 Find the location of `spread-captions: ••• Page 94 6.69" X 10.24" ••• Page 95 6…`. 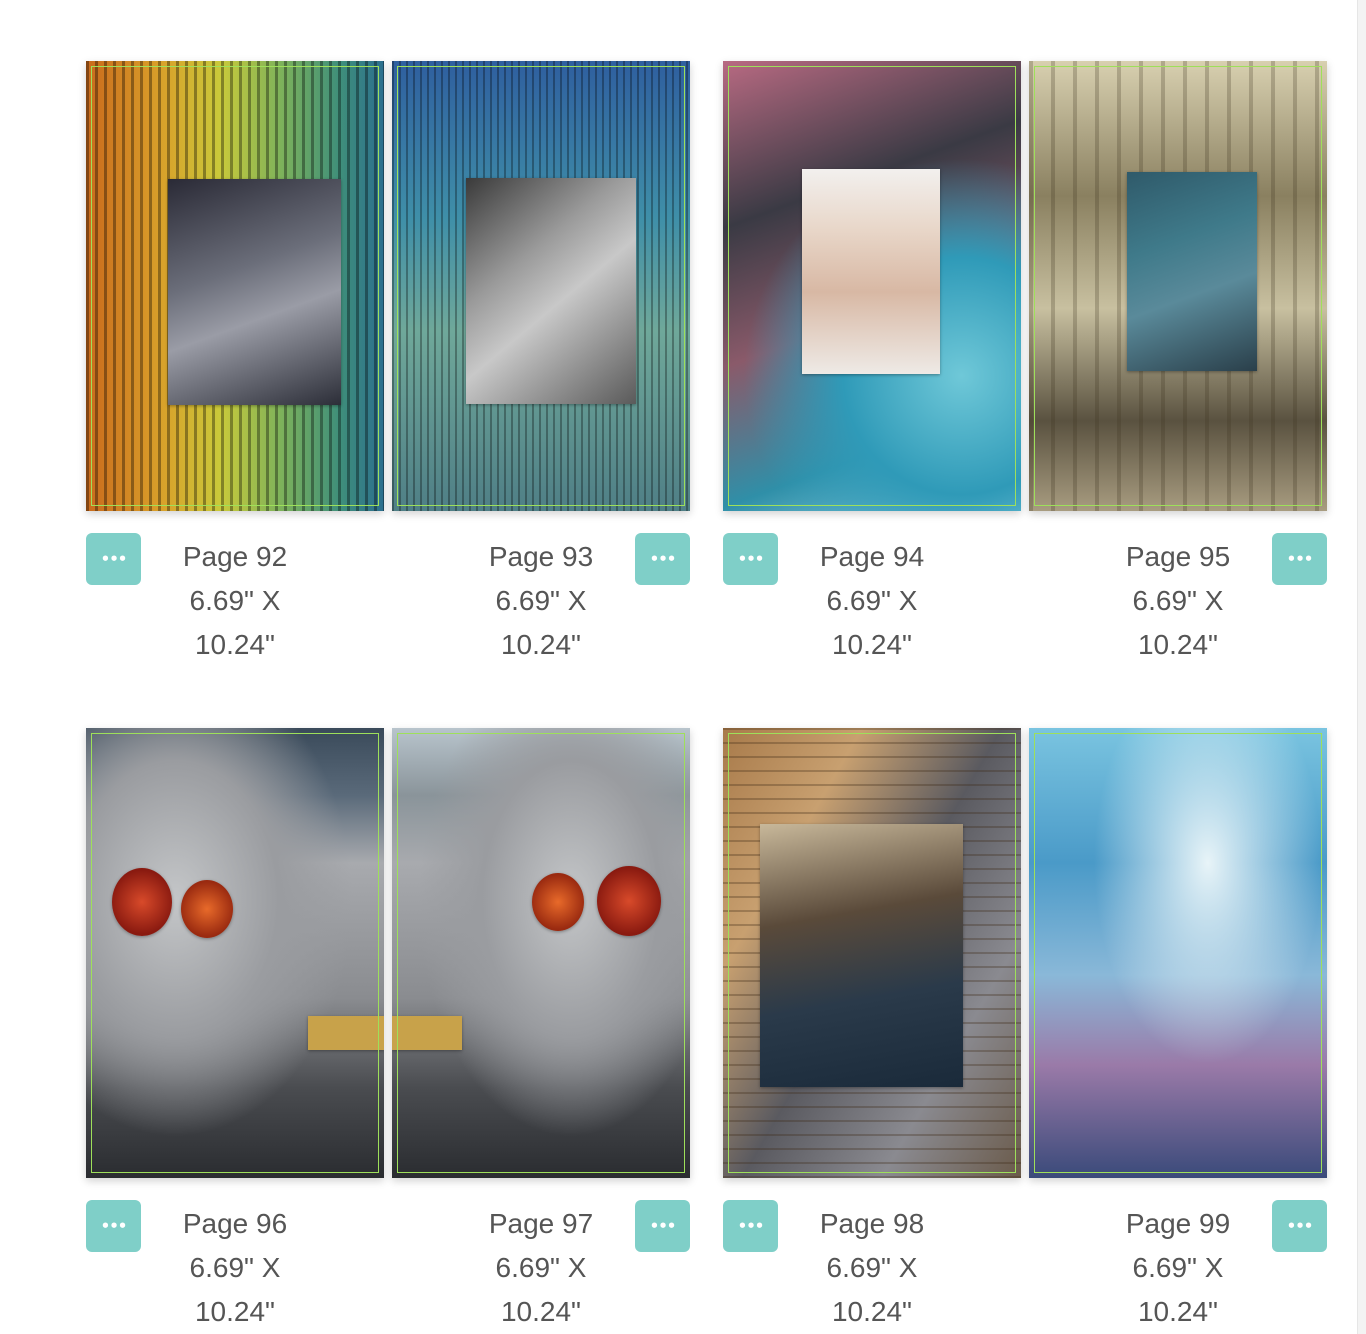

spread-captions: ••• Page 94 6.69" X 10.24" ••• Page 95 6… is located at coordinates (1025, 598).